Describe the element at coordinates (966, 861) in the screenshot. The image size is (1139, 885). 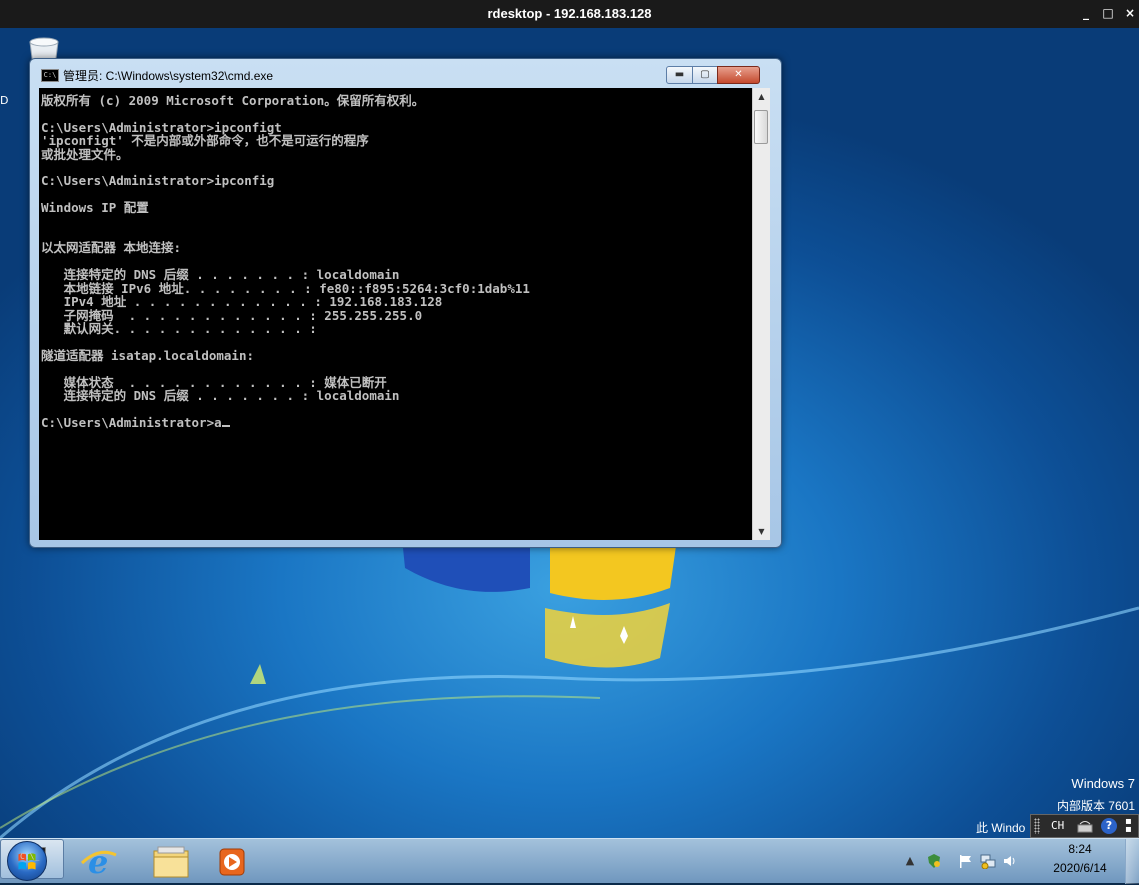
I see `flag-icon` at that location.